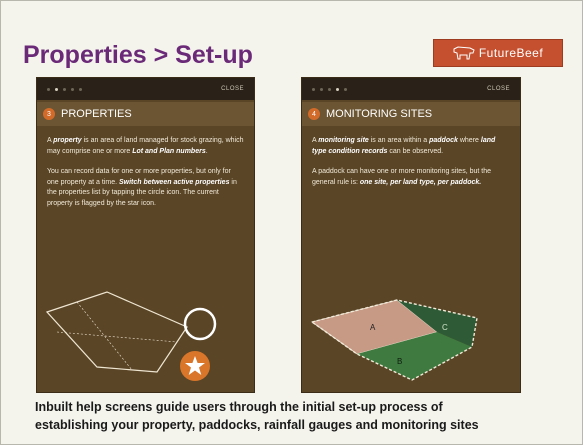 The width and height of the screenshot is (583, 445). What do you see at coordinates (373, 327) in the screenshot?
I see `label-a: A` at bounding box center [373, 327].